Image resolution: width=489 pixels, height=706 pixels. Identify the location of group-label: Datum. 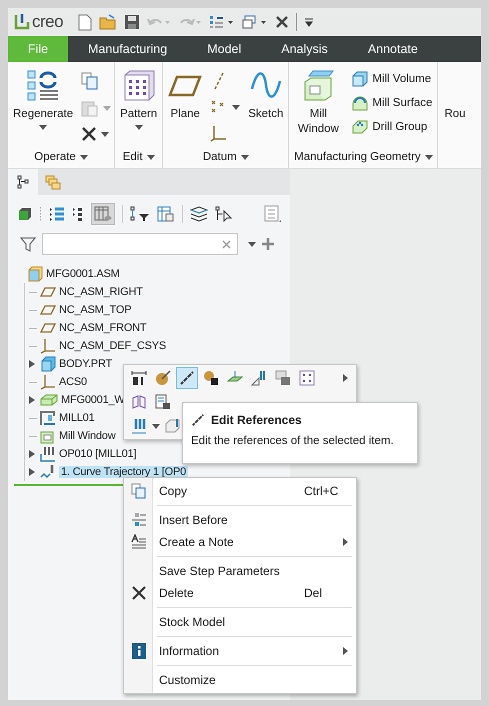
(226, 157).